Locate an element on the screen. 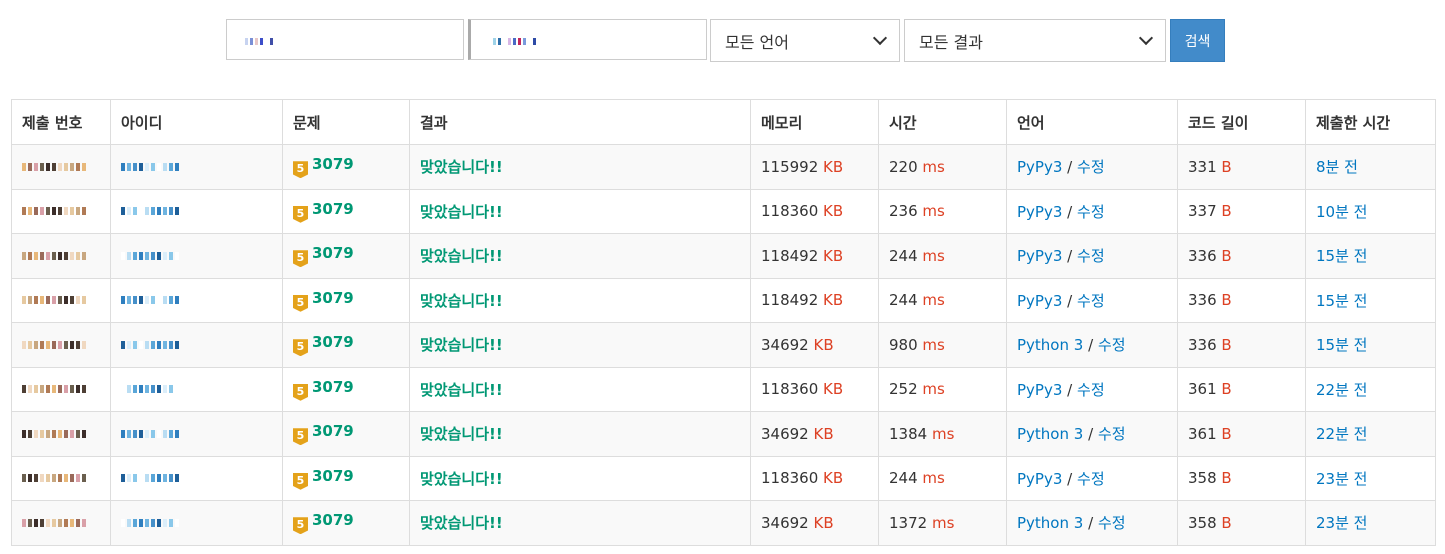 Image resolution: width=1445 pixels, height=554 pixels. col-header-user-id: 아이디 is located at coordinates (196, 122).